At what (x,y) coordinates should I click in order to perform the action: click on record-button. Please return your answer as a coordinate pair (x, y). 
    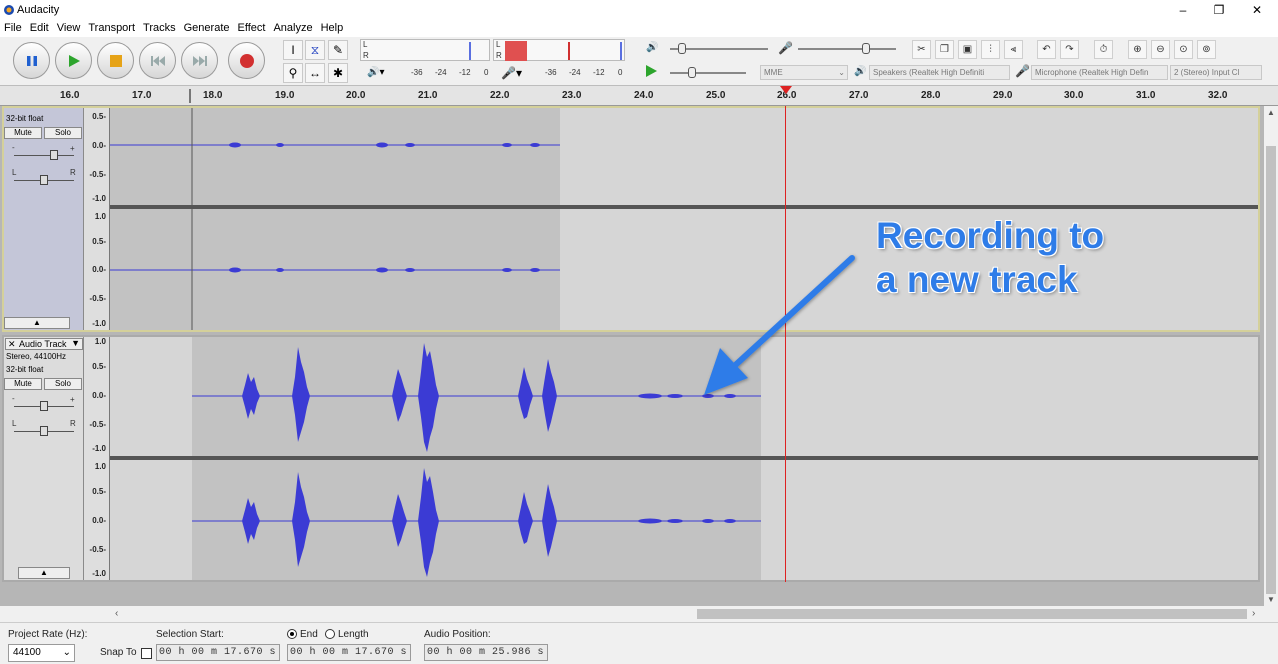
    Looking at the image, I should click on (246, 60).